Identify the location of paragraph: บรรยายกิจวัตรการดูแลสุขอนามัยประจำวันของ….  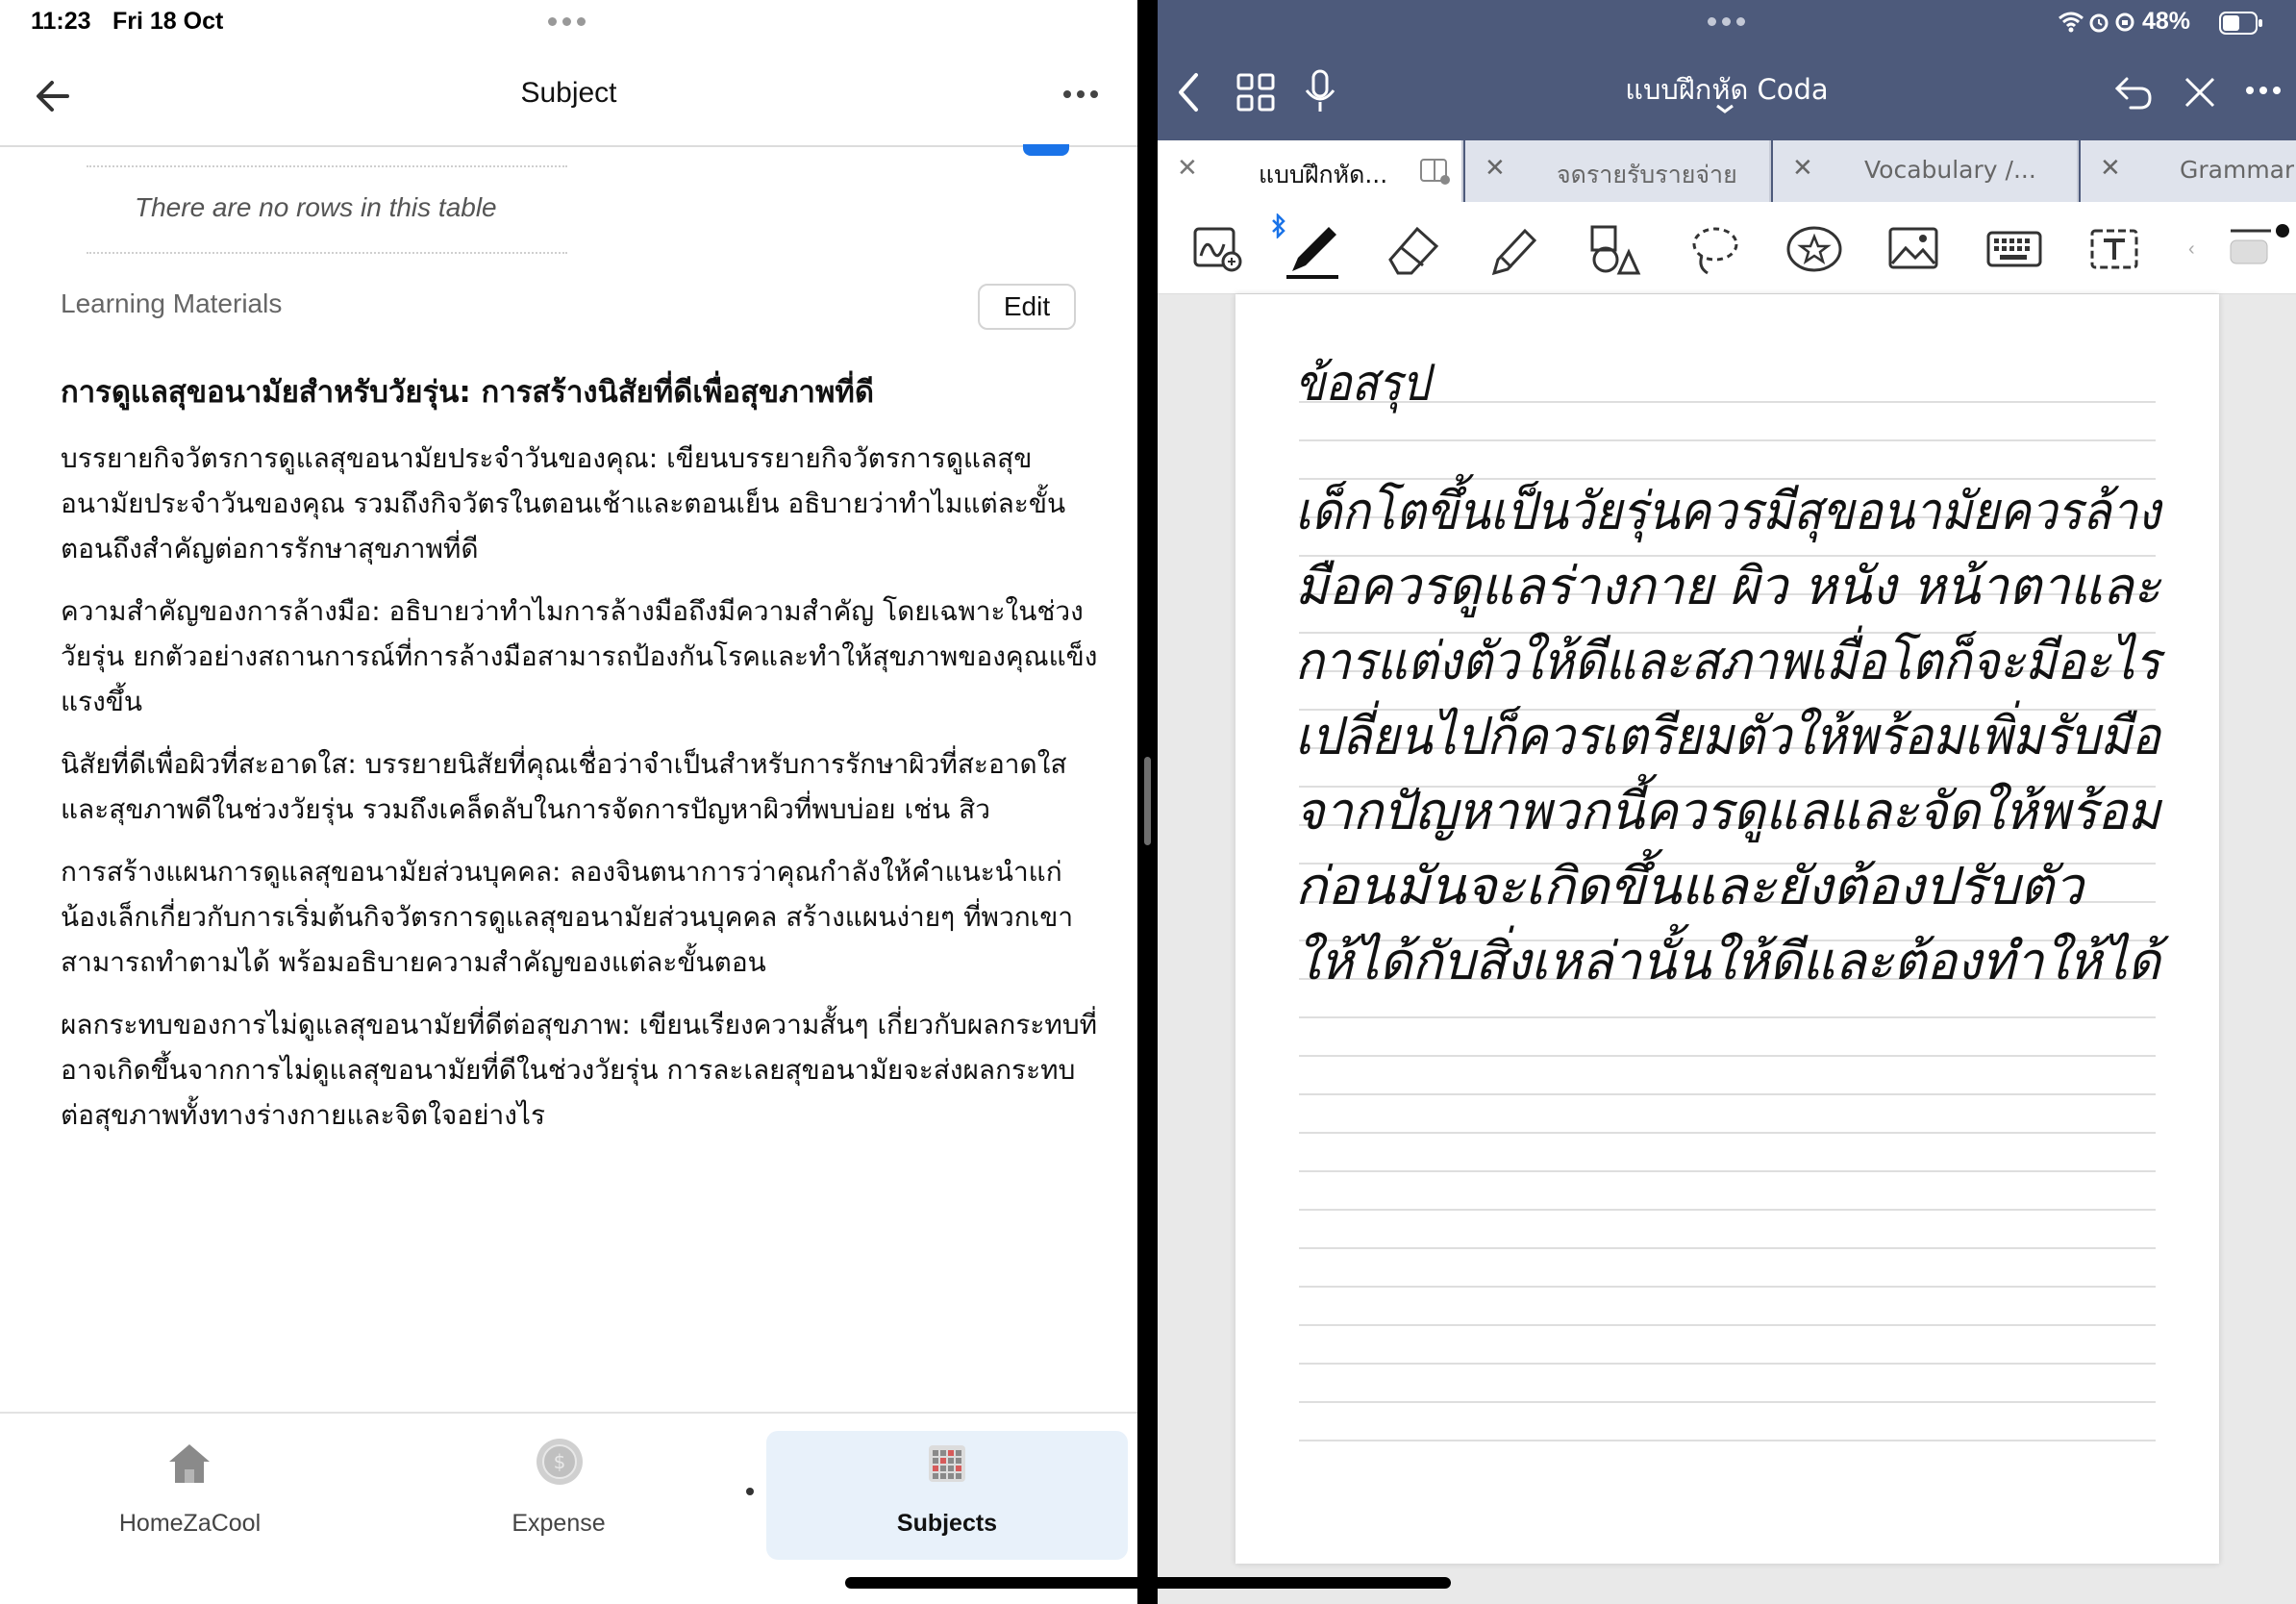
(563, 503).